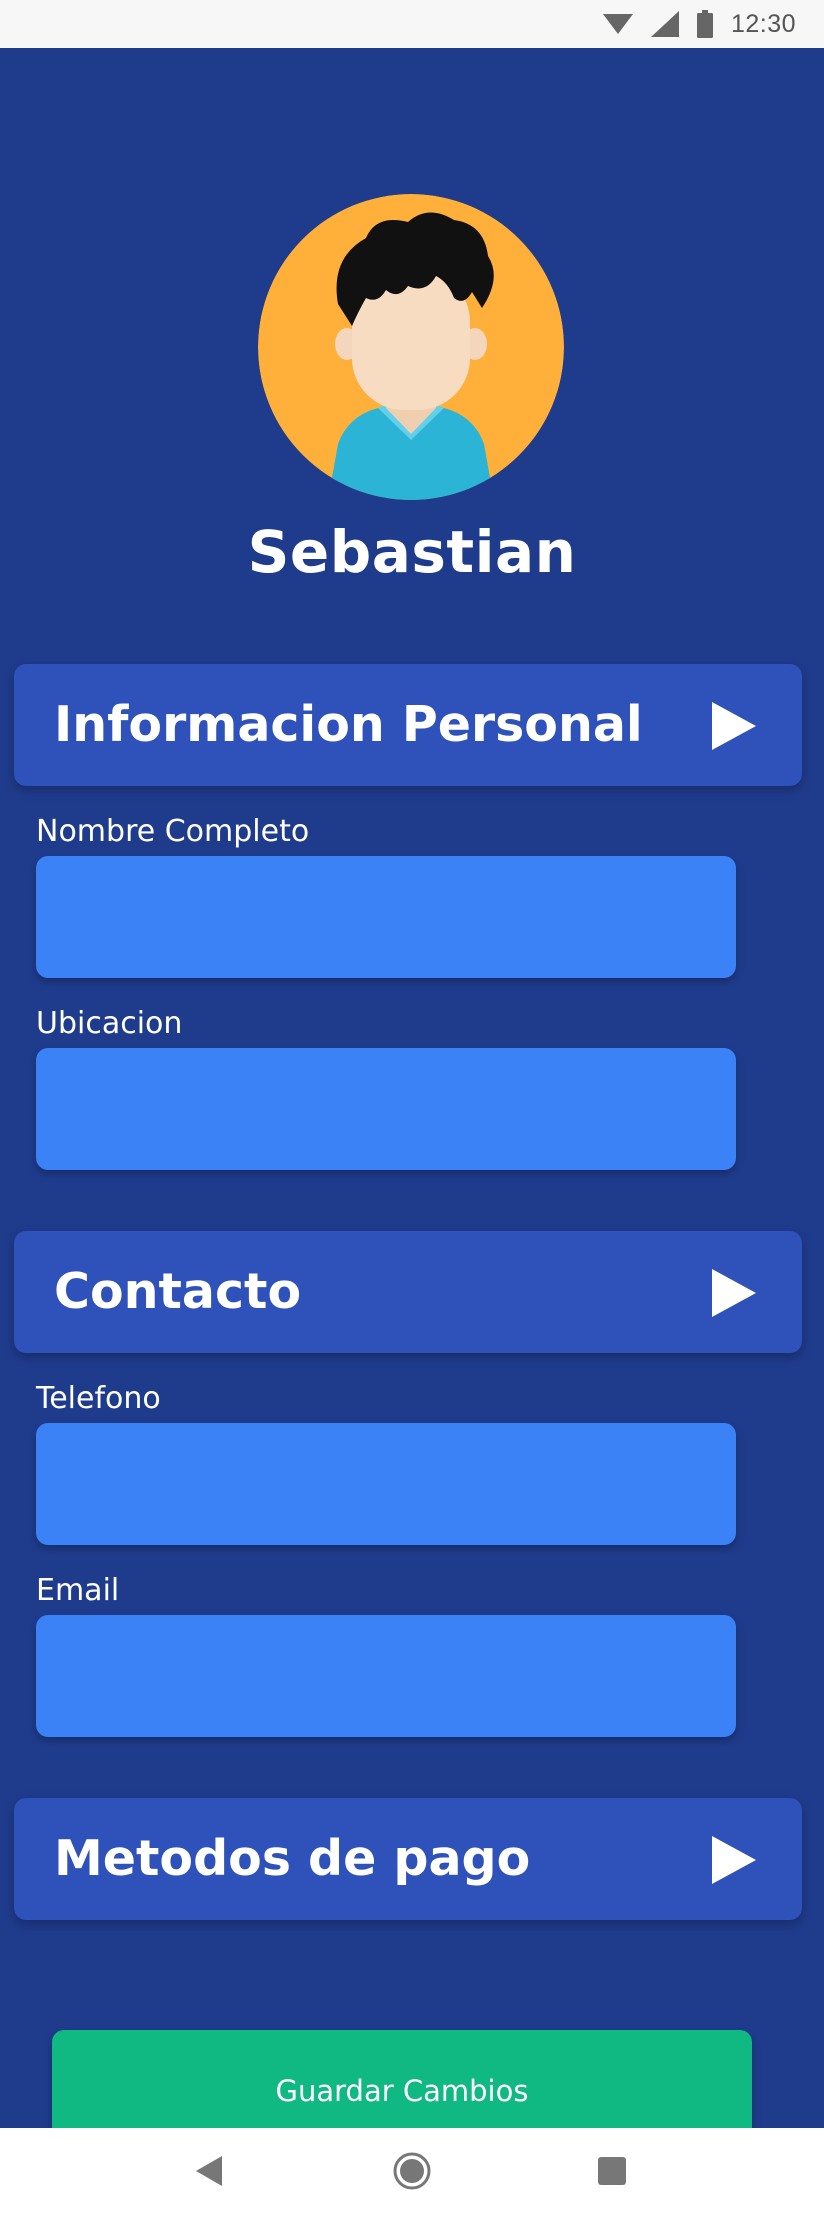  Describe the element at coordinates (173, 831) in the screenshot. I see `full-name-label: Nombre Completo` at that location.